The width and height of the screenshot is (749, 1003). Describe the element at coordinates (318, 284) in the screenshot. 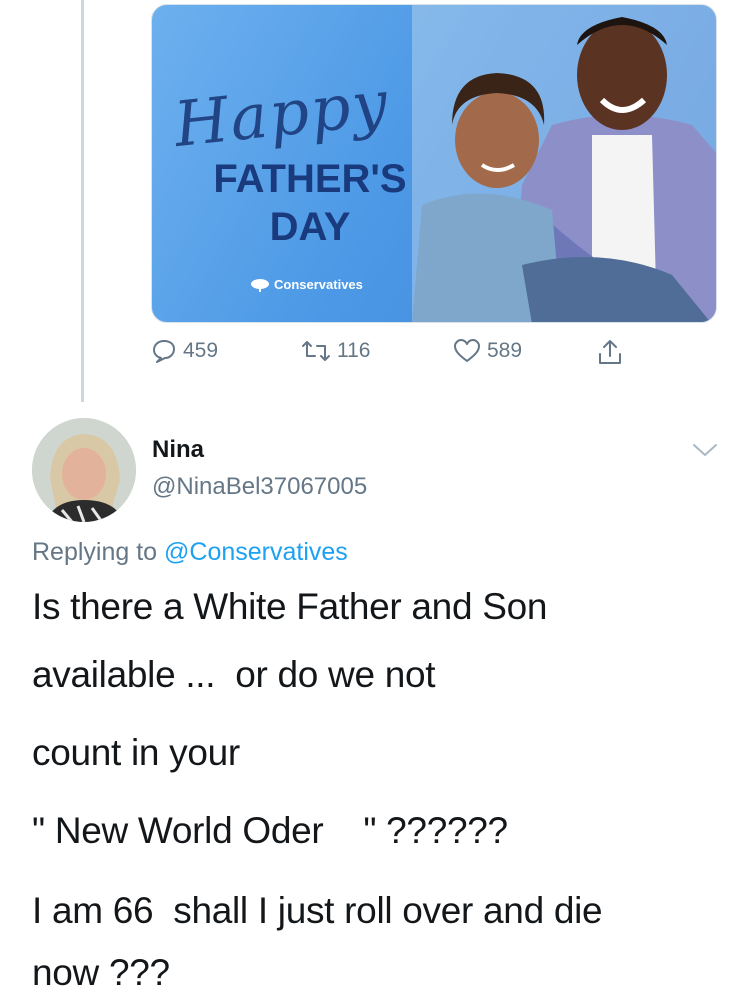

I see `brand-label: Conservatives` at that location.